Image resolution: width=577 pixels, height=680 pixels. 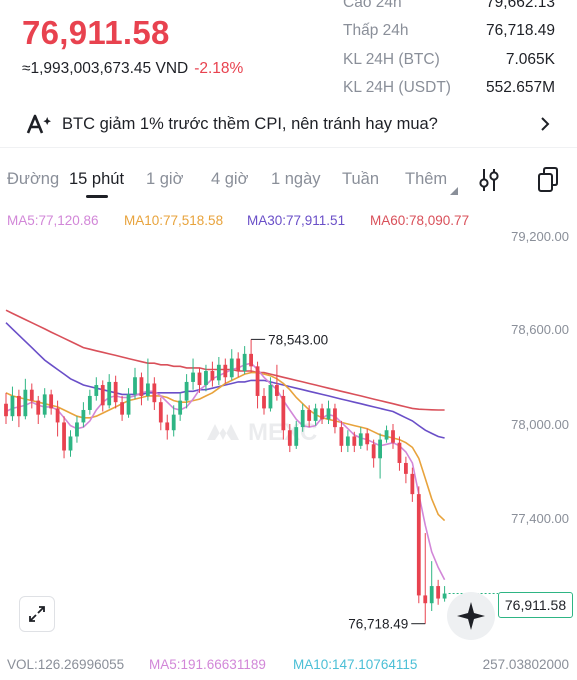 I want to click on tab-line: Đường, so click(x=33, y=179).